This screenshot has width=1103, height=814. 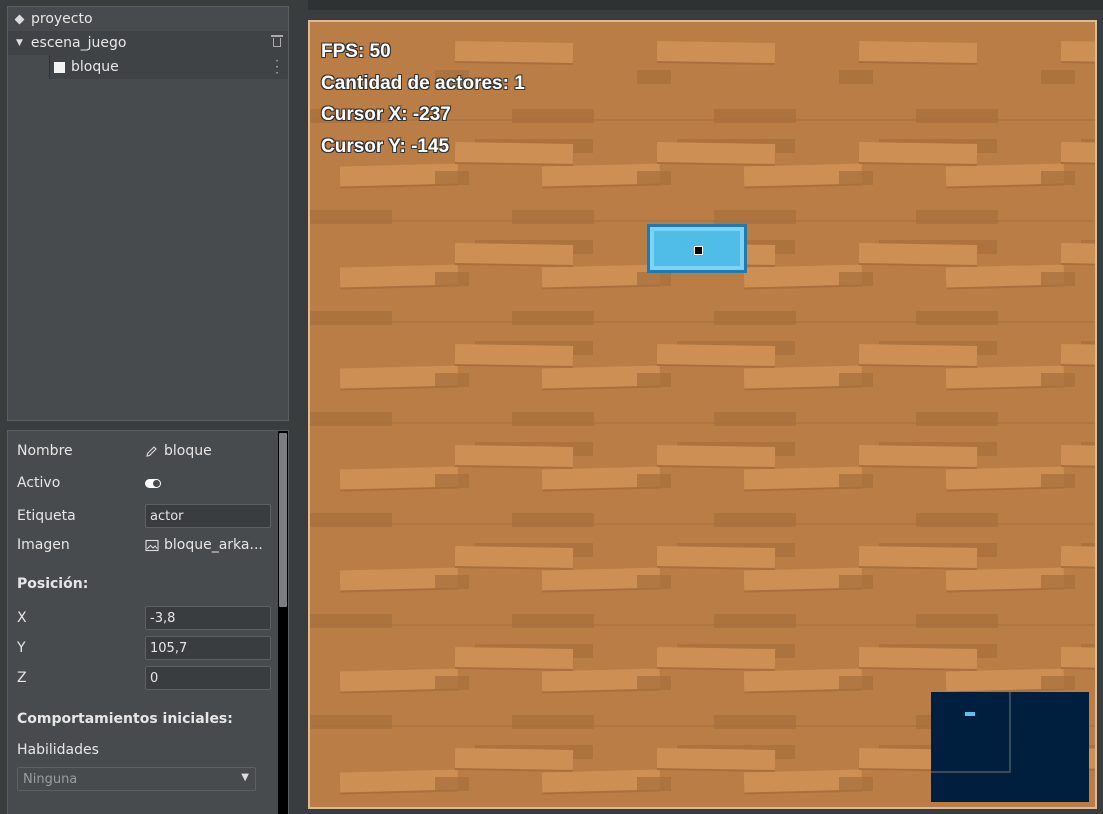 What do you see at coordinates (95, 67) in the screenshot?
I see `tree-item-label: bloque` at bounding box center [95, 67].